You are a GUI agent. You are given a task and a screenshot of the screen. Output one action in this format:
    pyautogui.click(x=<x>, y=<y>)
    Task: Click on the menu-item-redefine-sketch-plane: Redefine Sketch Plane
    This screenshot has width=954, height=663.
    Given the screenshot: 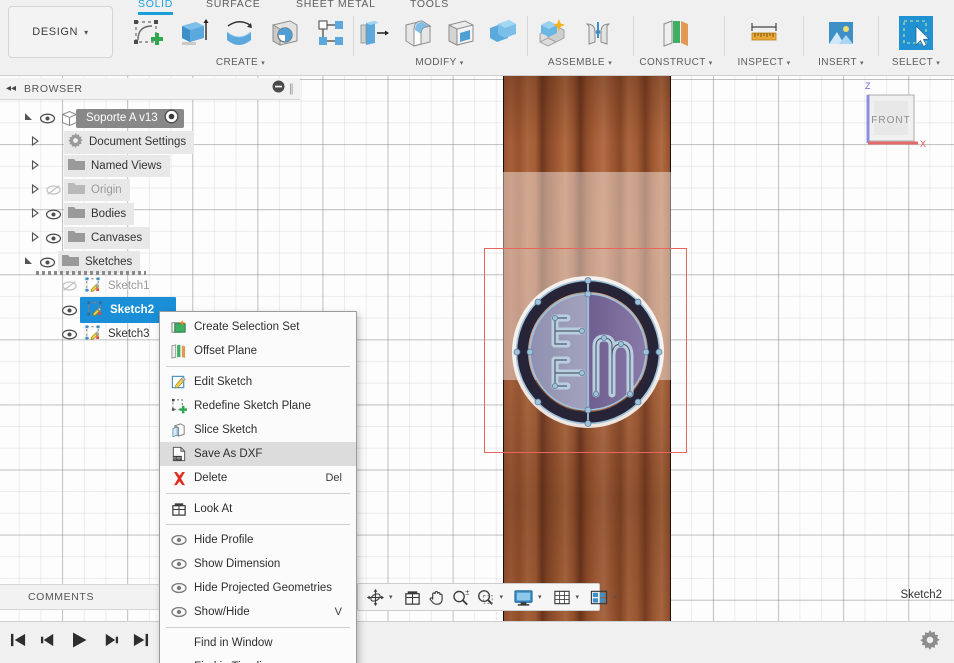 What is the action you would take?
    pyautogui.click(x=258, y=406)
    